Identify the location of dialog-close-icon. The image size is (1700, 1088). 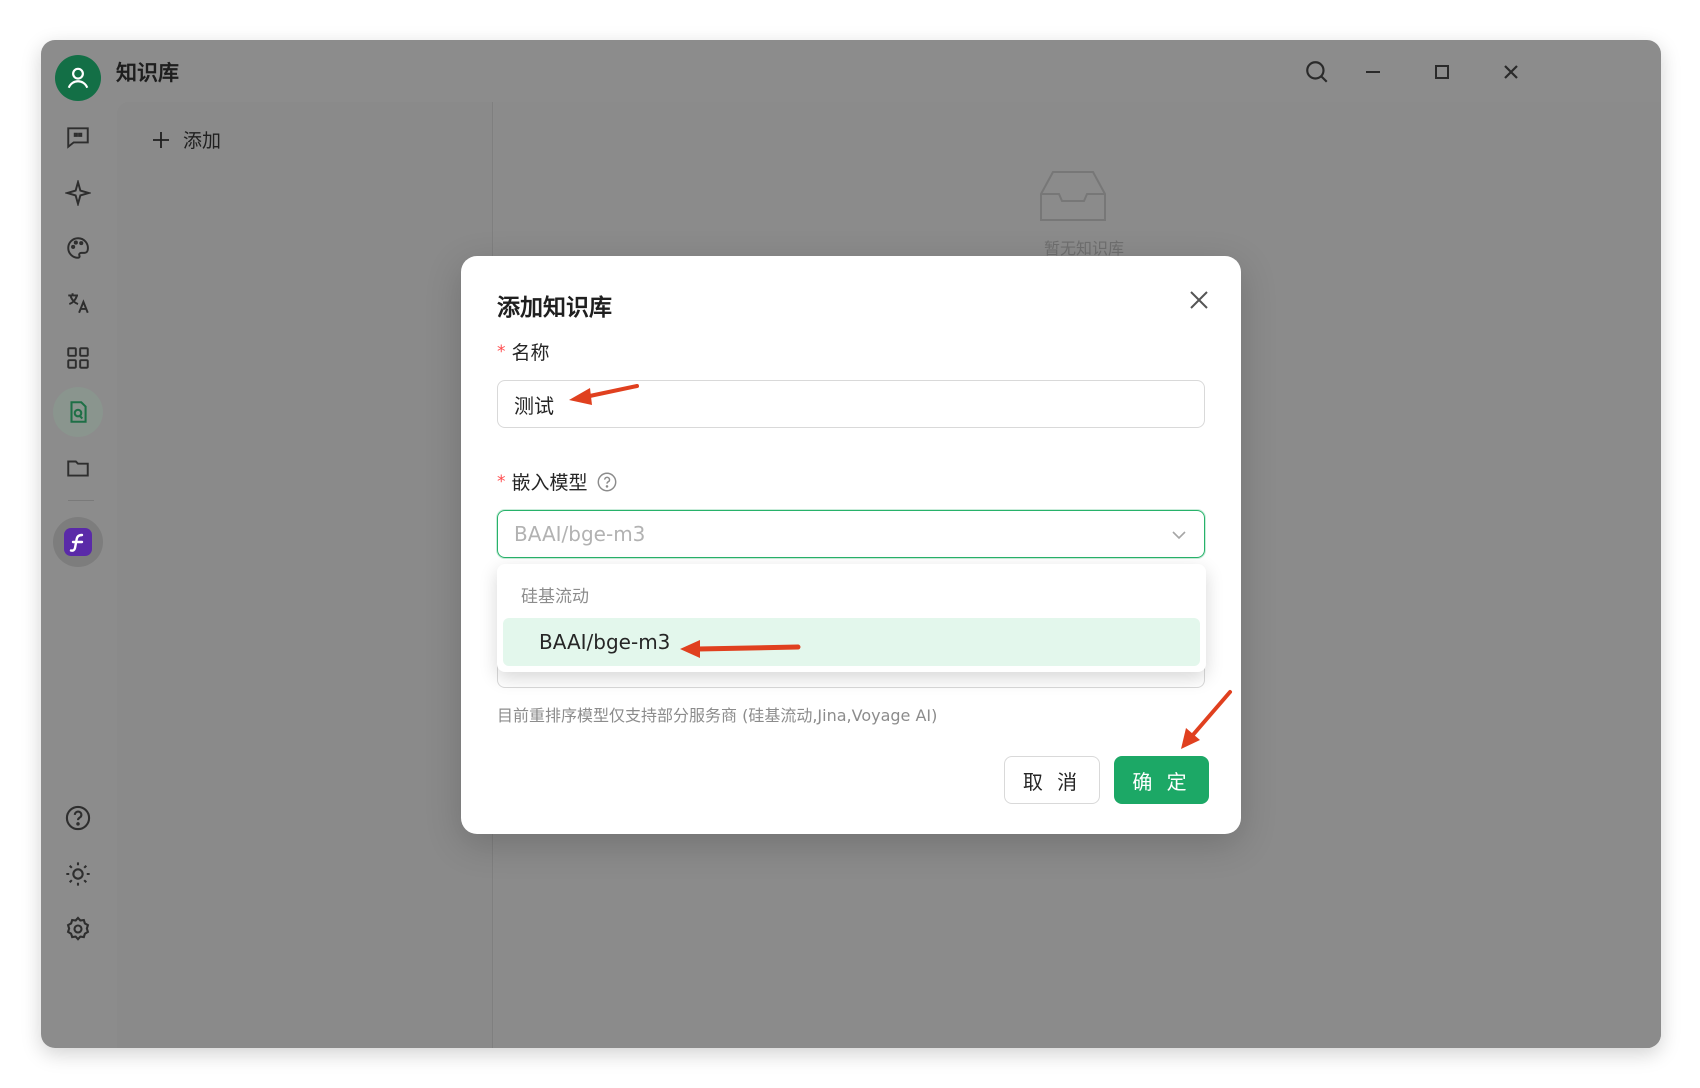
(1199, 300).